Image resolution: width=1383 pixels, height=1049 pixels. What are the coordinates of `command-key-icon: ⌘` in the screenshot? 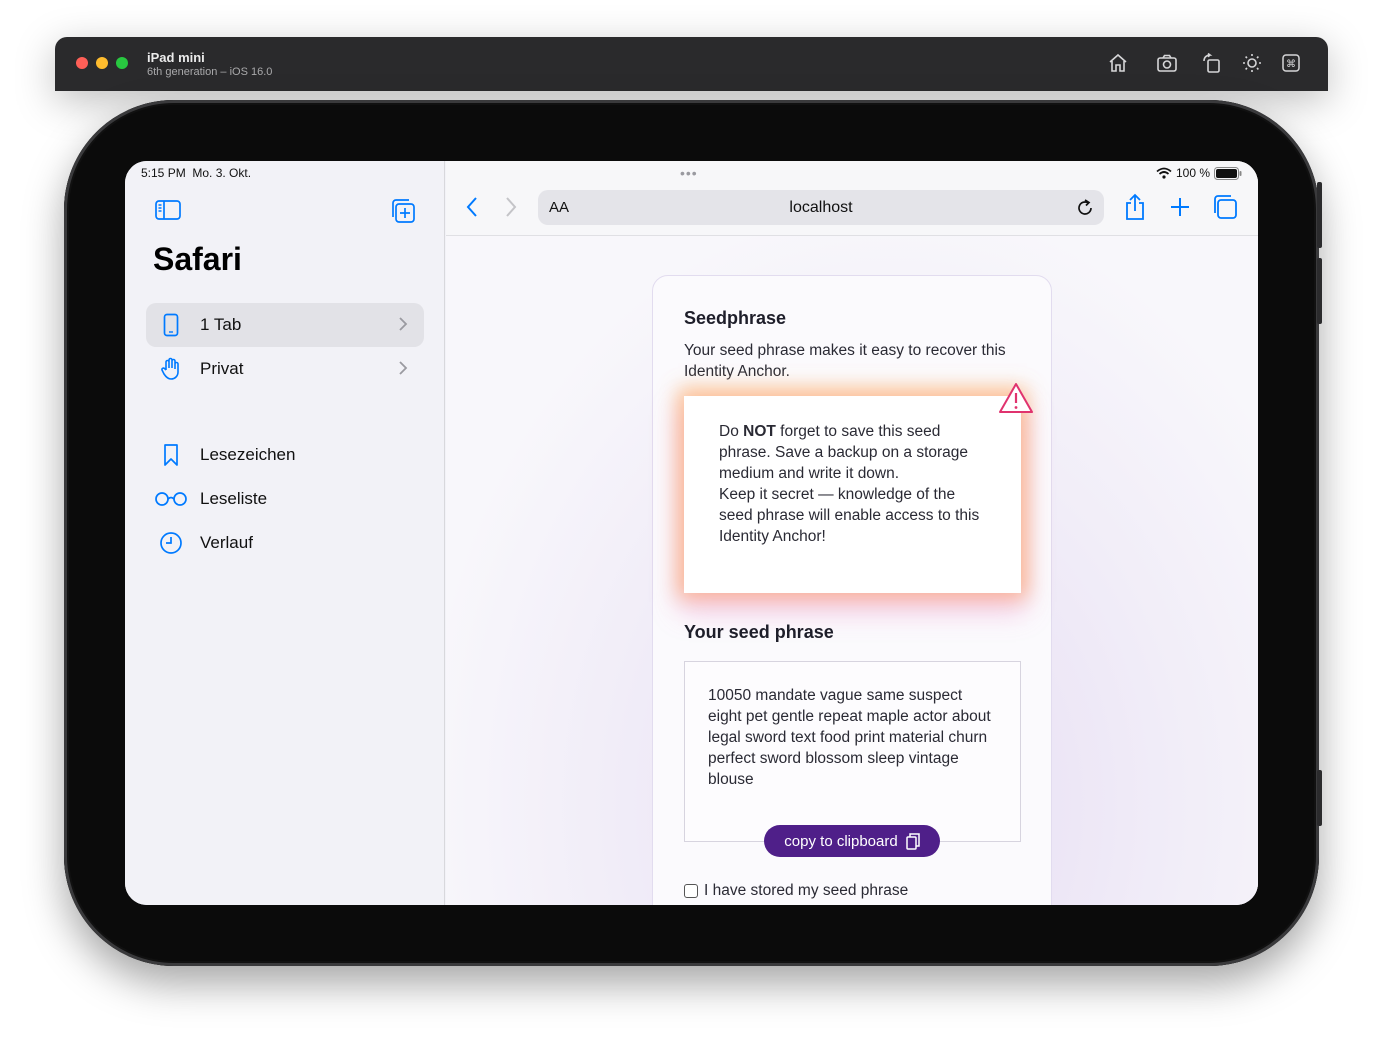 It's located at (1291, 63).